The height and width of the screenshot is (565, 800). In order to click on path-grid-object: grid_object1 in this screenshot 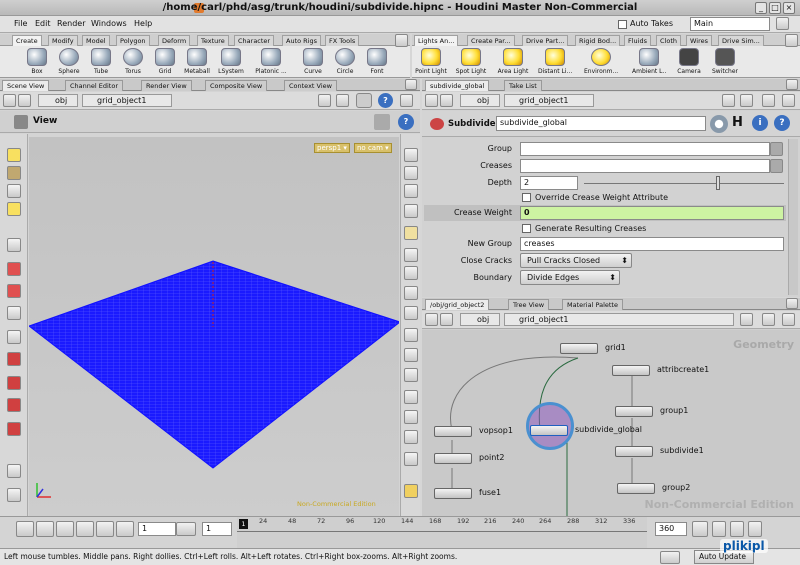, I will do `click(127, 100)`.